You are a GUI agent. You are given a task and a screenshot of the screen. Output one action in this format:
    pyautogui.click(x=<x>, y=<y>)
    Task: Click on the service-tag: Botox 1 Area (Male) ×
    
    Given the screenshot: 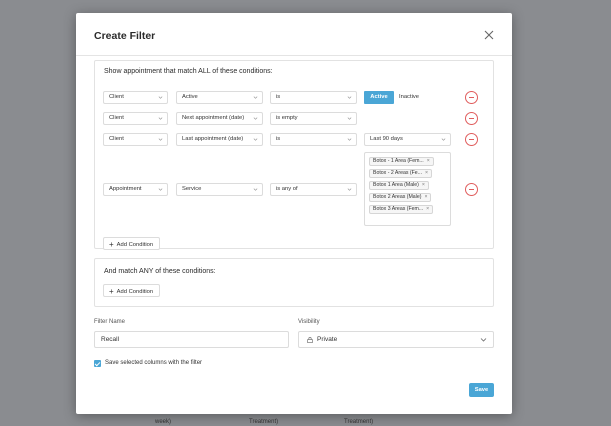 What is the action you would take?
    pyautogui.click(x=399, y=185)
    